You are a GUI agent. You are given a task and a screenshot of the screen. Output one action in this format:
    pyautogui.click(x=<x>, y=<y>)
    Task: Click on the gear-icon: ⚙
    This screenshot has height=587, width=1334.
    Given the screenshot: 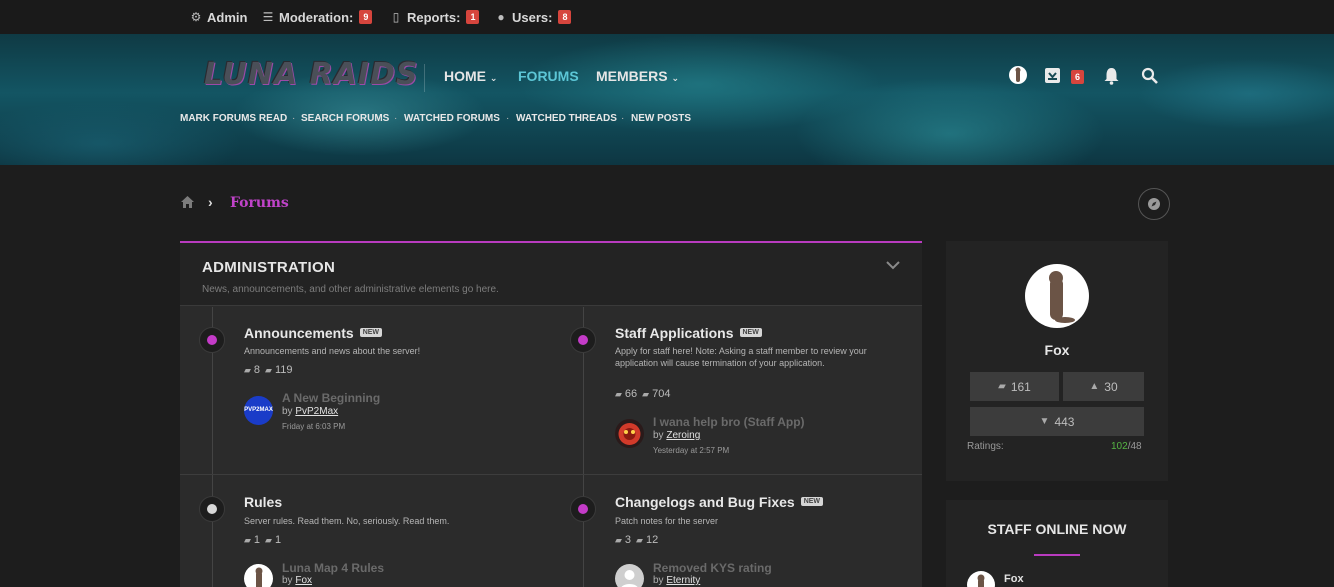 What is the action you would take?
    pyautogui.click(x=196, y=17)
    